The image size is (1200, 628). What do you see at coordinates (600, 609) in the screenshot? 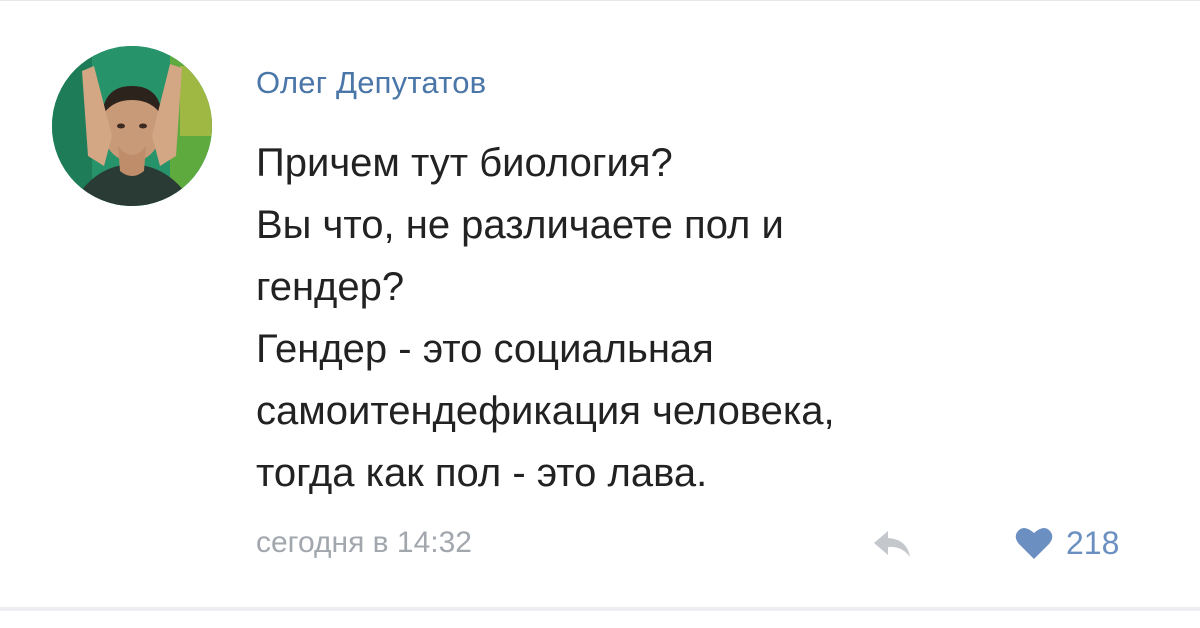
I see `divider` at bounding box center [600, 609].